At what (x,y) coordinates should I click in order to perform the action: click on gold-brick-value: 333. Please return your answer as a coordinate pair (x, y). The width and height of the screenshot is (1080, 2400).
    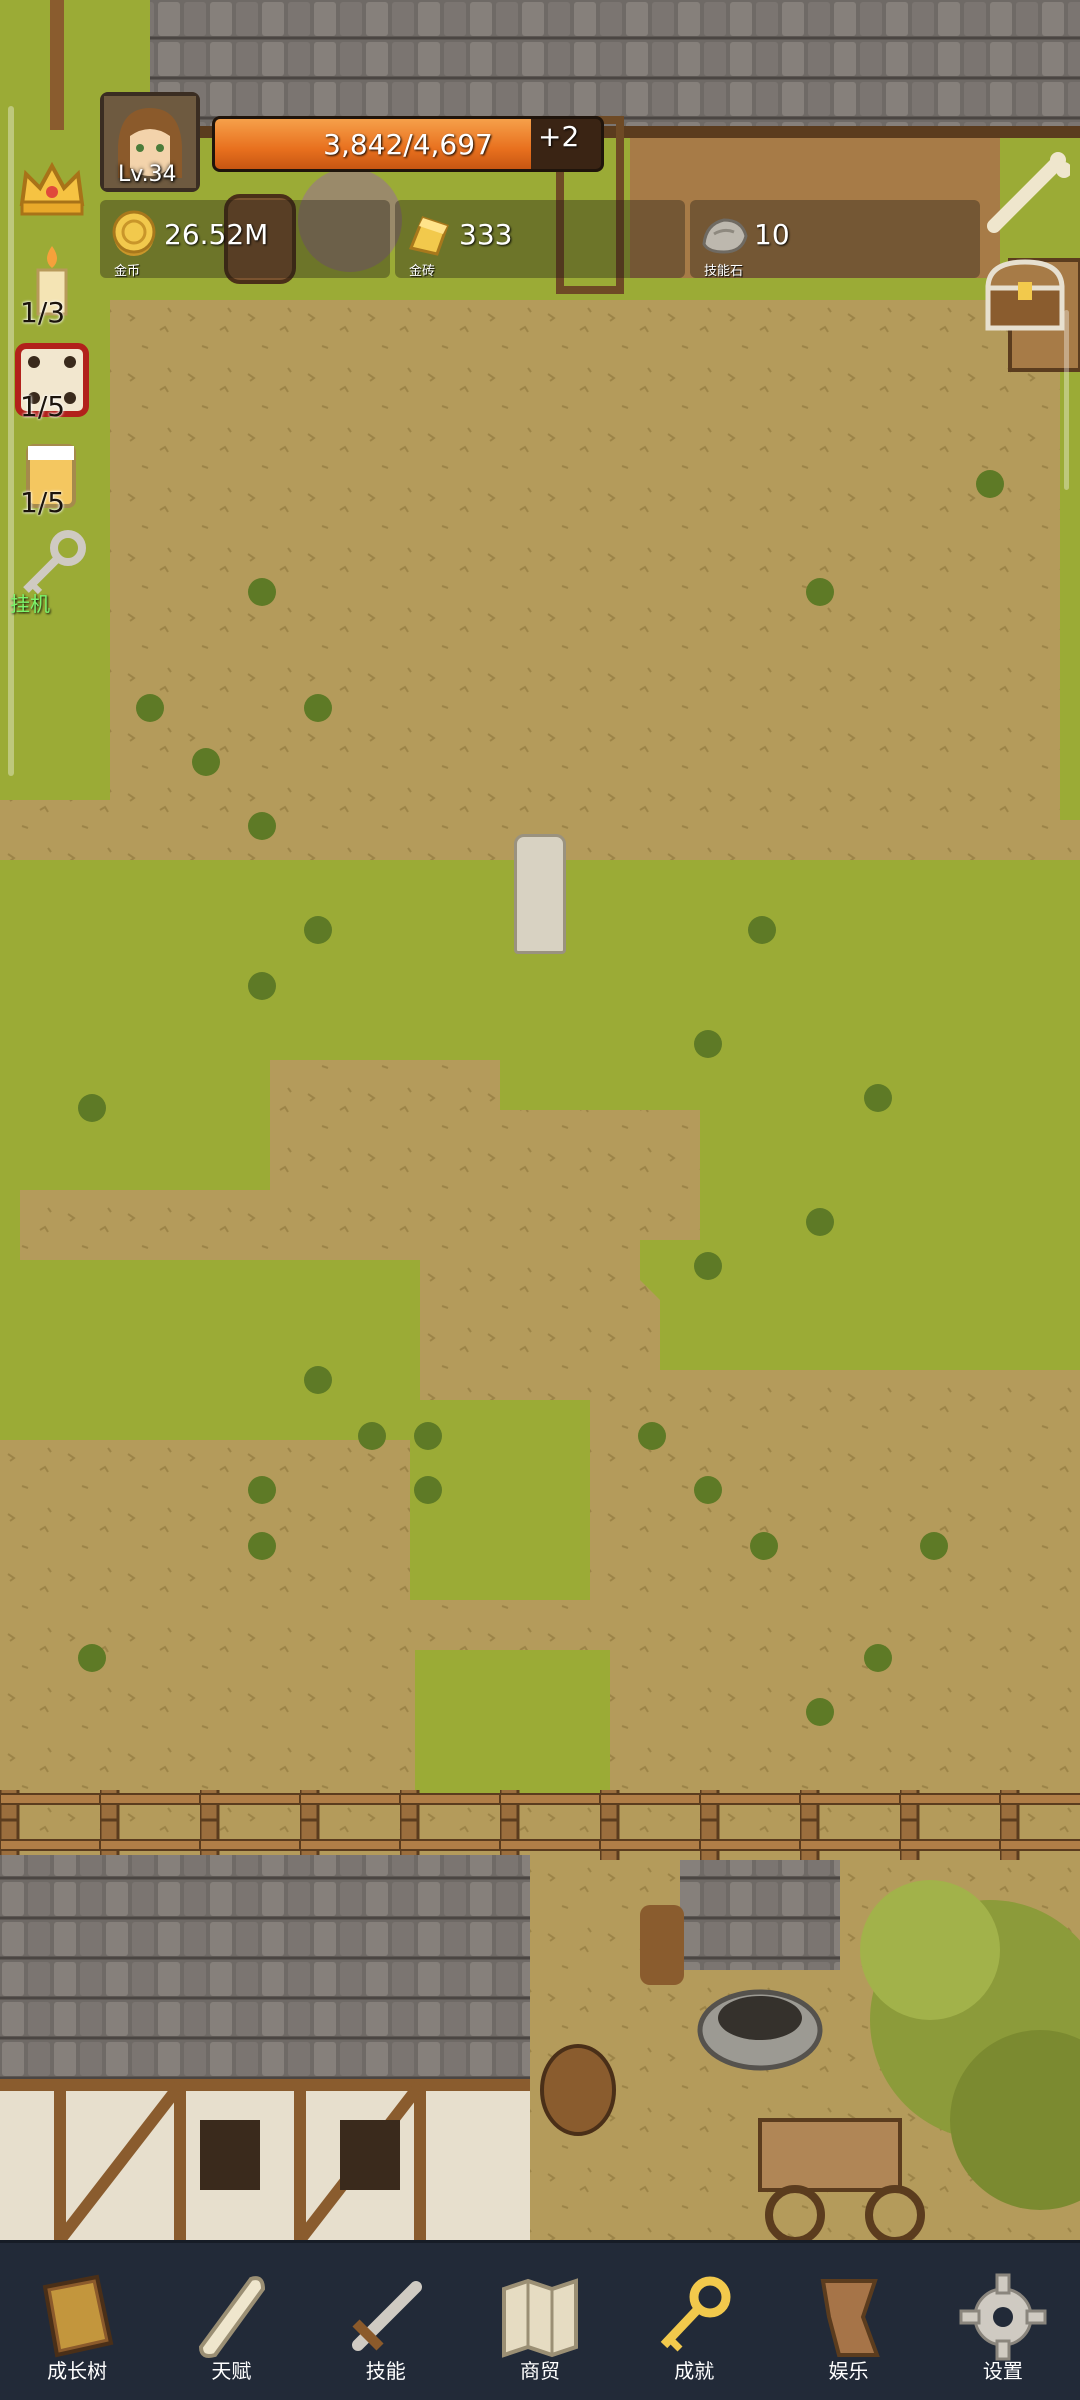
    Looking at the image, I should click on (486, 234).